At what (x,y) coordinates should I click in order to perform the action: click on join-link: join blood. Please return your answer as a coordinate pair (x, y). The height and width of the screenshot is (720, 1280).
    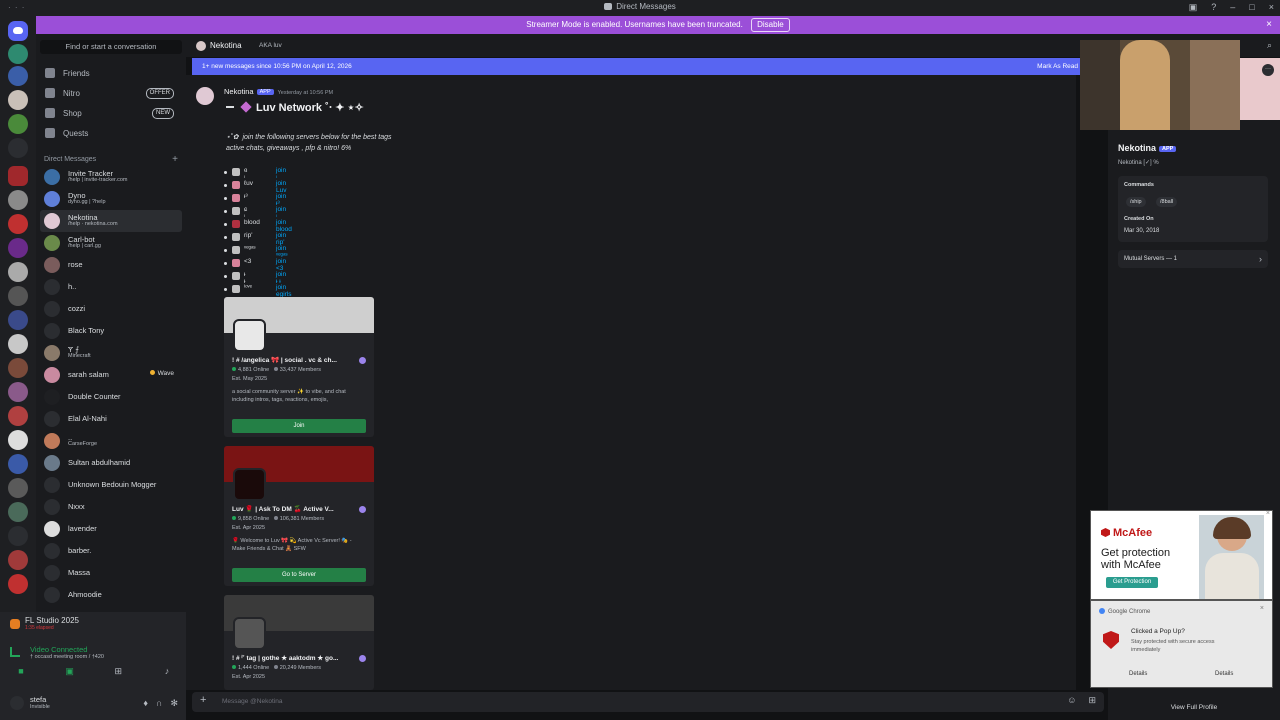
    Looking at the image, I should click on (284, 226).